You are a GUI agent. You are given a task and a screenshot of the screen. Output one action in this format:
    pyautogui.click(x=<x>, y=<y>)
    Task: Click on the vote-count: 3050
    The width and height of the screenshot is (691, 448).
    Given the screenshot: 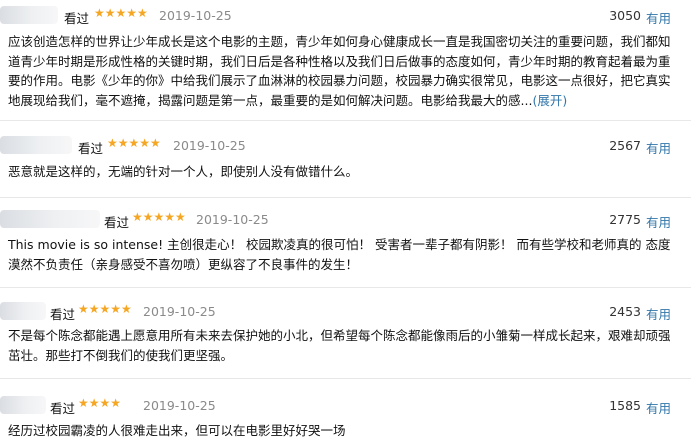 What is the action you would take?
    pyautogui.click(x=625, y=15)
    